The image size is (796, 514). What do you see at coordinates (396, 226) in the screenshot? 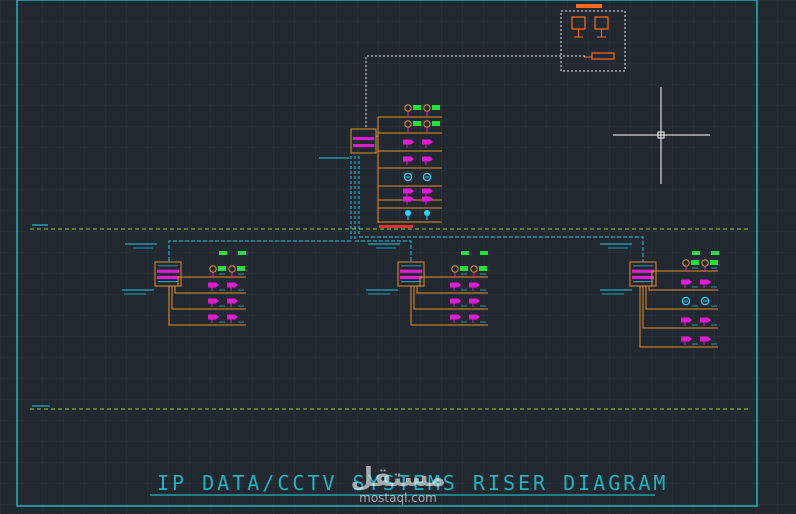
I see `floor-penetration-mark` at bounding box center [396, 226].